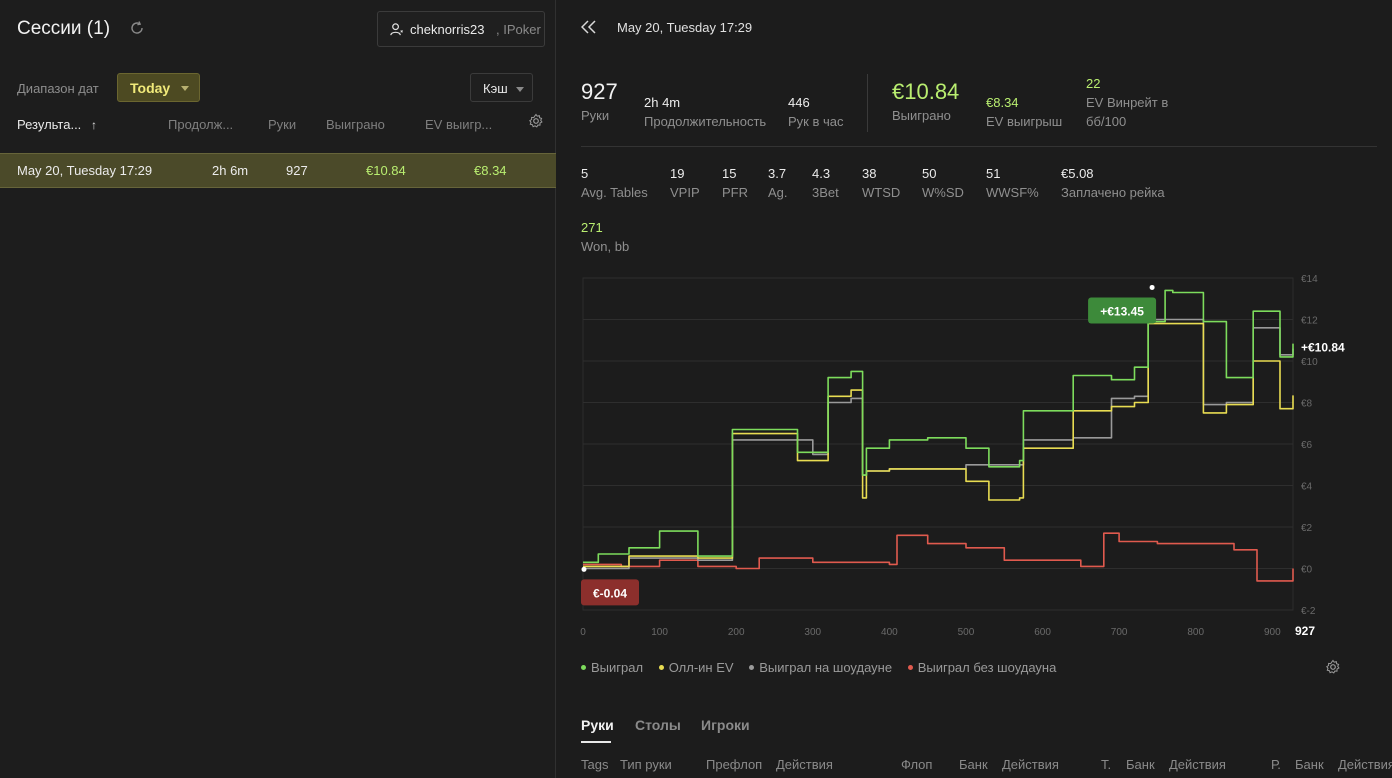 This screenshot has height=778, width=1392. I want to click on legend-item-showdown: Выиграл на шоудауне, so click(820, 667).